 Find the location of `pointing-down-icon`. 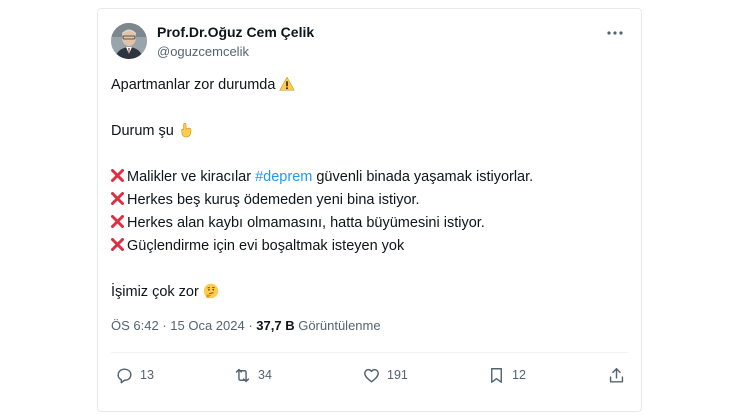

pointing-down-icon is located at coordinates (186, 130).